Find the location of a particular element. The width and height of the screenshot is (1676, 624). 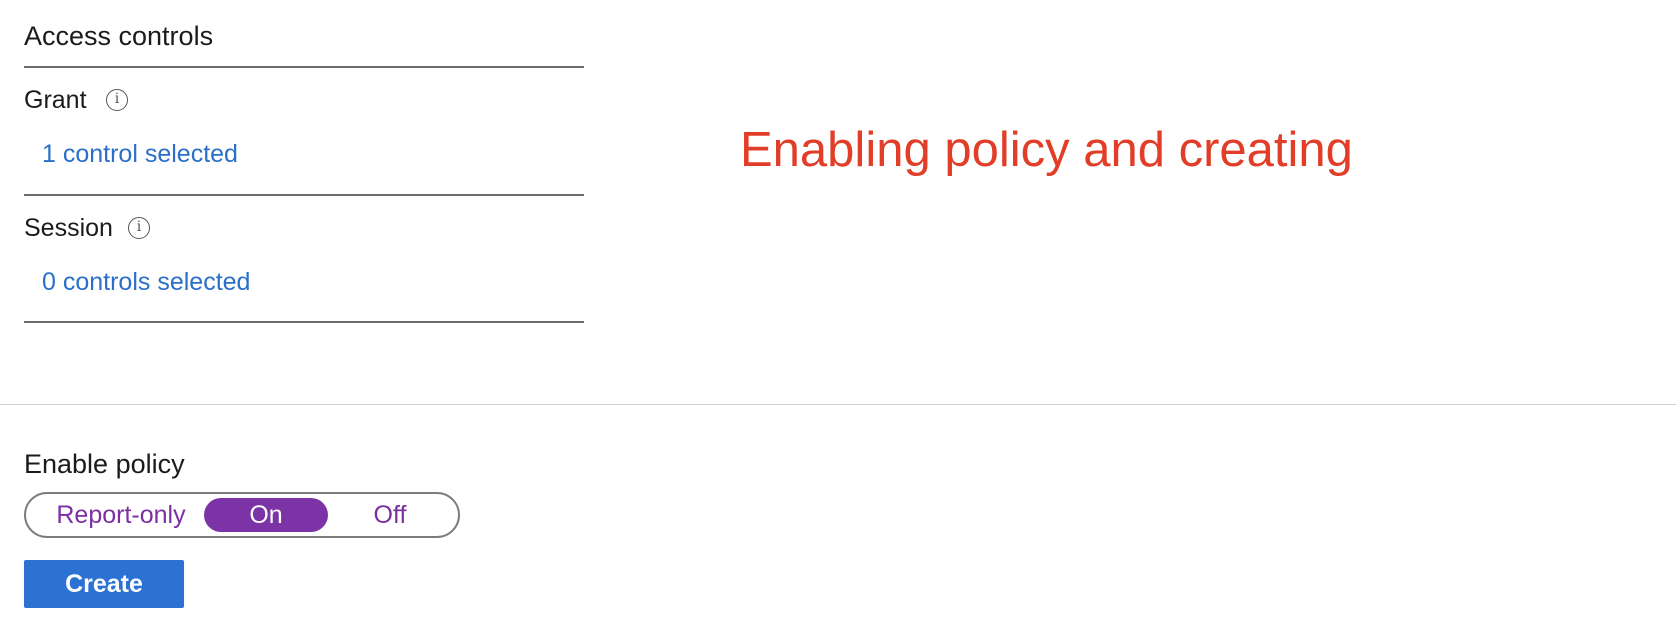

toggle-option-off: Off is located at coordinates (390, 515).